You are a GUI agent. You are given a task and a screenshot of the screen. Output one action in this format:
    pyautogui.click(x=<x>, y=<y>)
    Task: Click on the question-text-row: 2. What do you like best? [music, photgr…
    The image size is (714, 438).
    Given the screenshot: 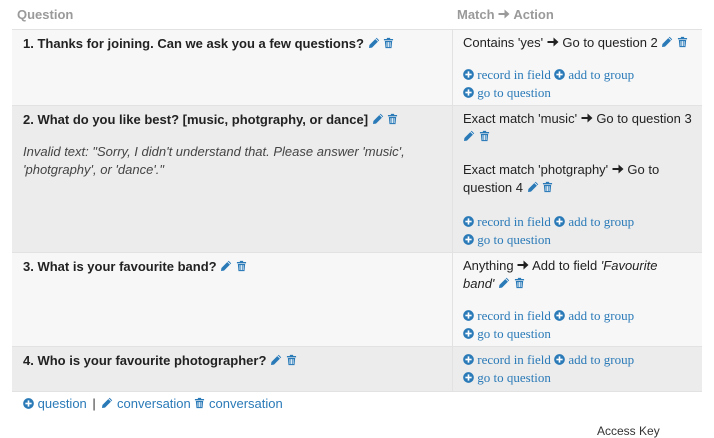 What is the action you would take?
    pyautogui.click(x=210, y=119)
    